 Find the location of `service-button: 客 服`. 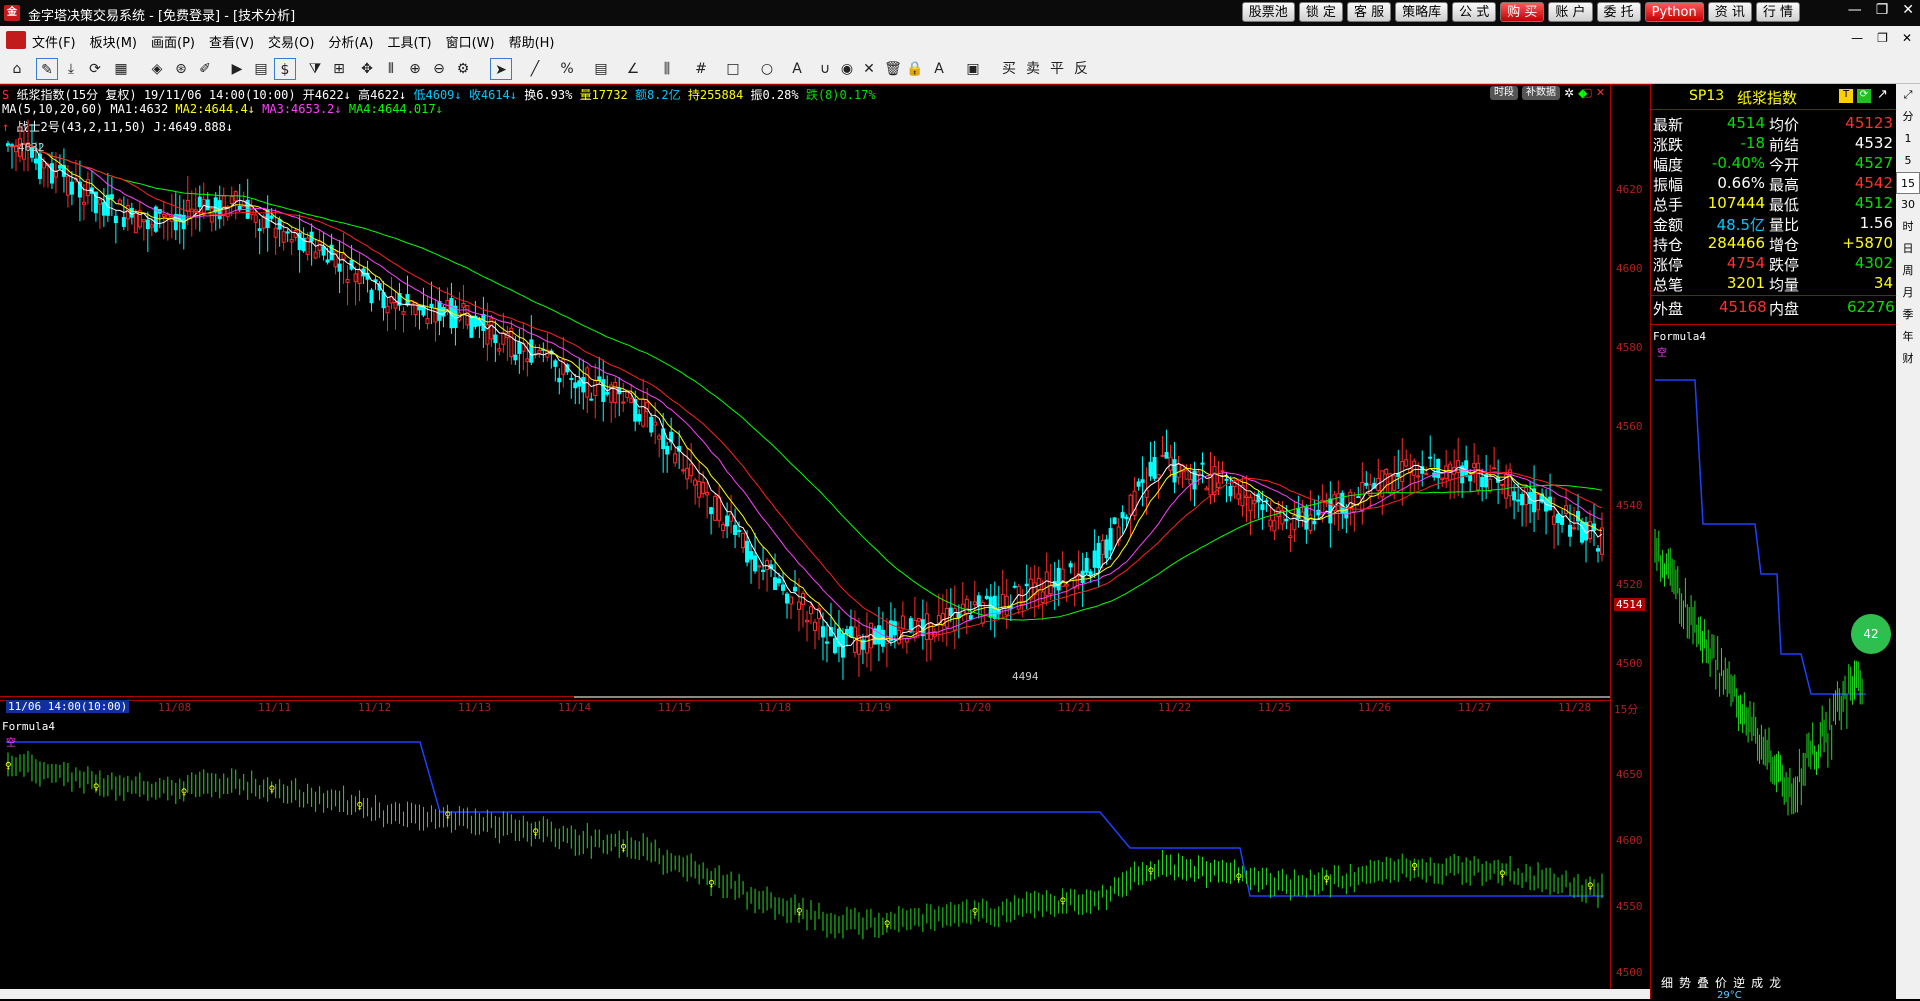

service-button: 客 服 is located at coordinates (1369, 12).